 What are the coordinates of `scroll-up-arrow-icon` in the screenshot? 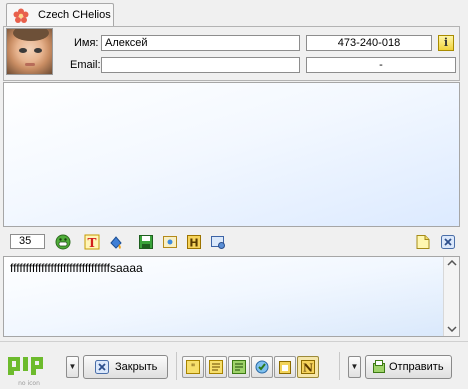 It's located at (452, 263).